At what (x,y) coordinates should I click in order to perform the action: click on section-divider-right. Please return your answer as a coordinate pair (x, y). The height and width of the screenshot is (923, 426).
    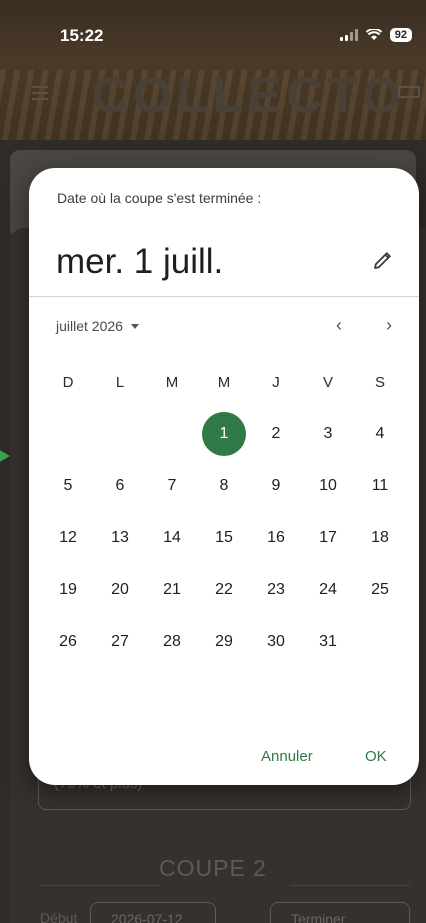
    Looking at the image, I should click on (350, 885).